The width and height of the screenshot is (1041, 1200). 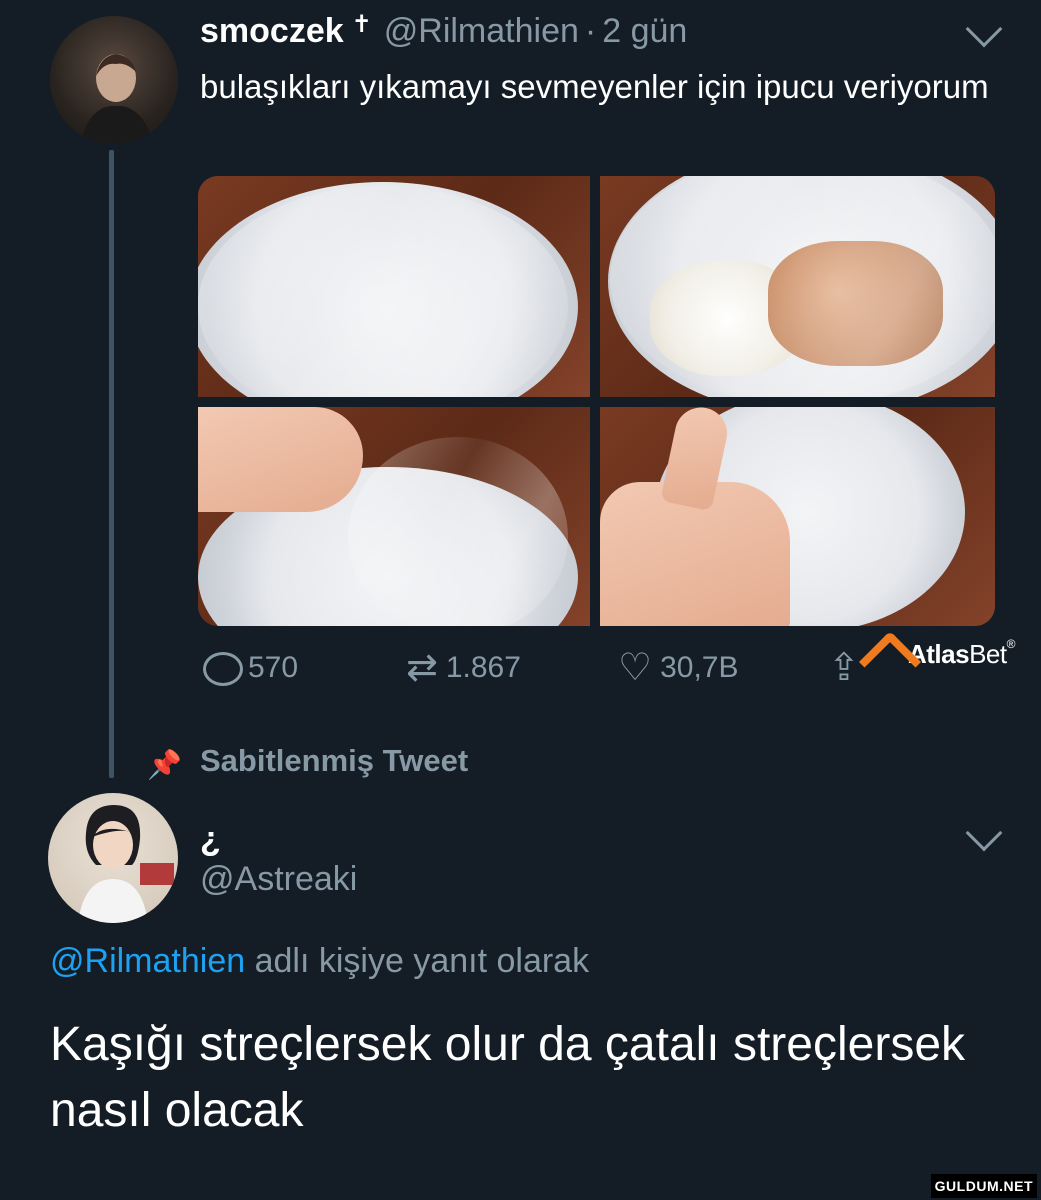 What do you see at coordinates (483, 667) in the screenshot?
I see `retweet-count: 1.867` at bounding box center [483, 667].